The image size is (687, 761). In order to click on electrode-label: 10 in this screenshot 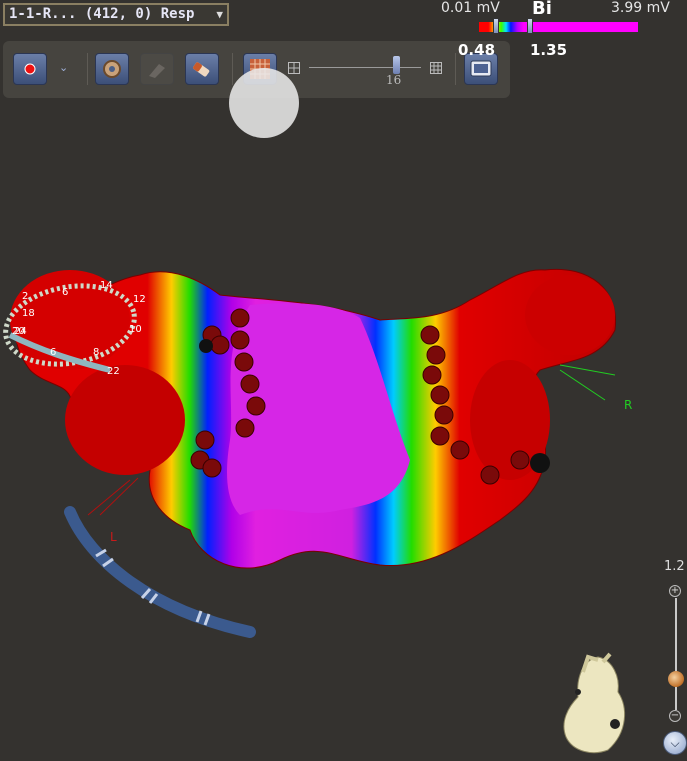, I will do `click(135, 329)`.